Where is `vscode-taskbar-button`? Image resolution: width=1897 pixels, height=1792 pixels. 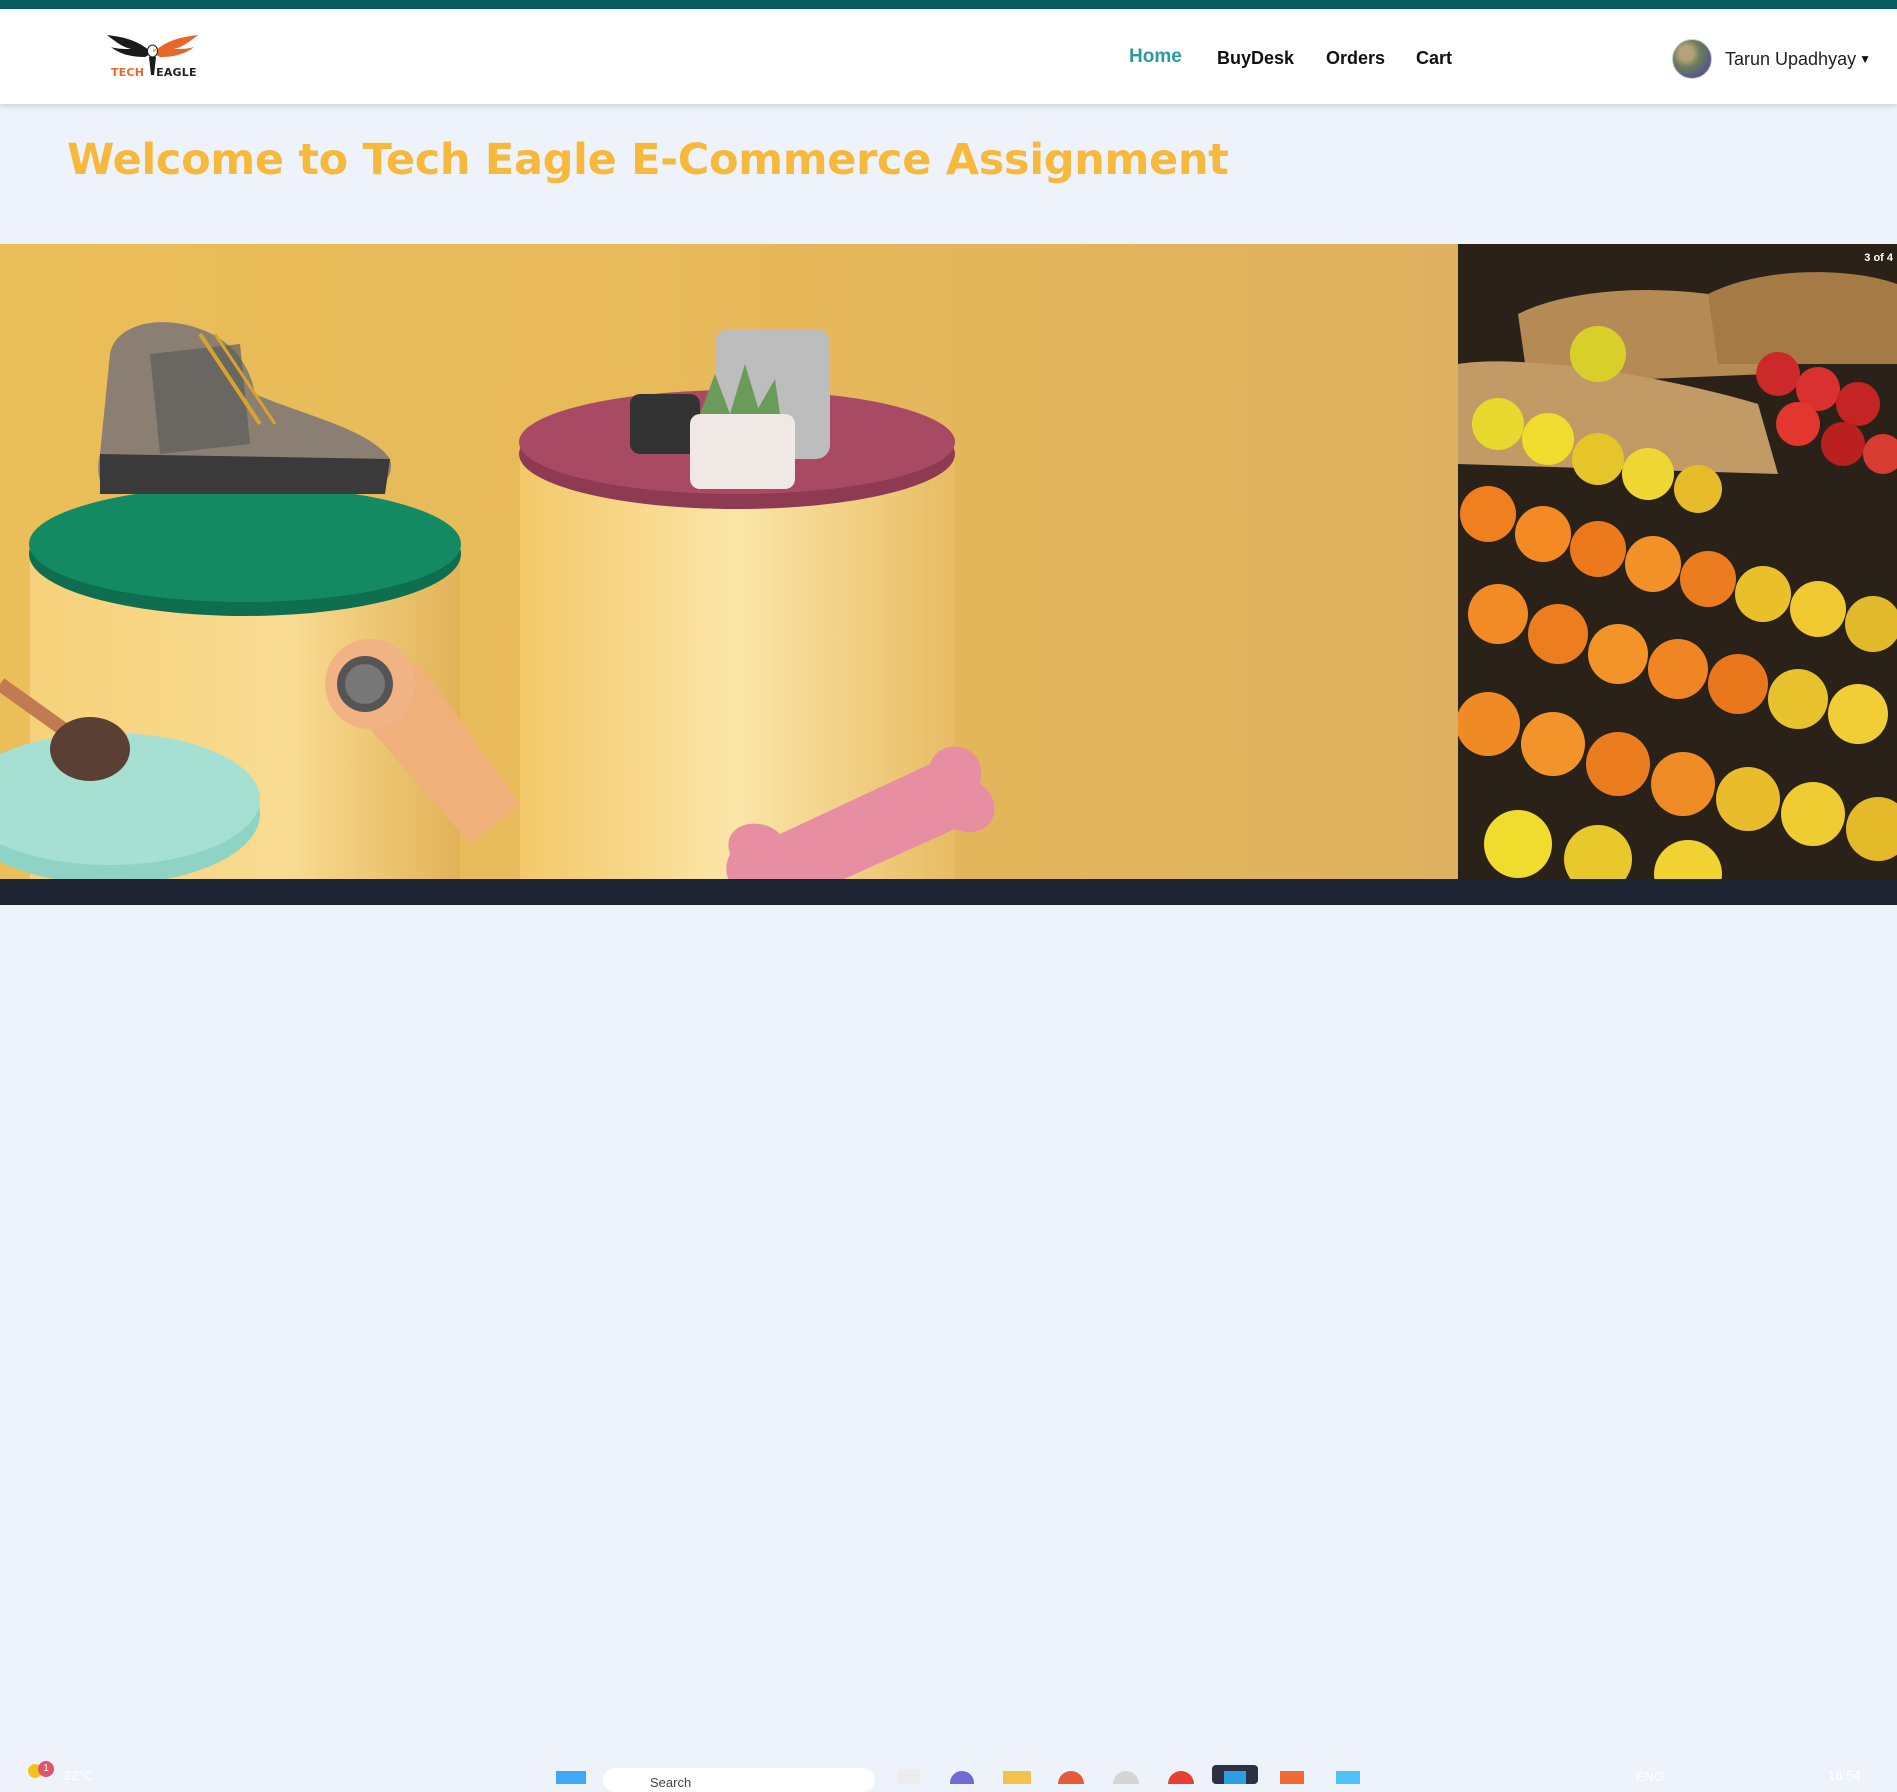 vscode-taskbar-button is located at coordinates (1235, 1774).